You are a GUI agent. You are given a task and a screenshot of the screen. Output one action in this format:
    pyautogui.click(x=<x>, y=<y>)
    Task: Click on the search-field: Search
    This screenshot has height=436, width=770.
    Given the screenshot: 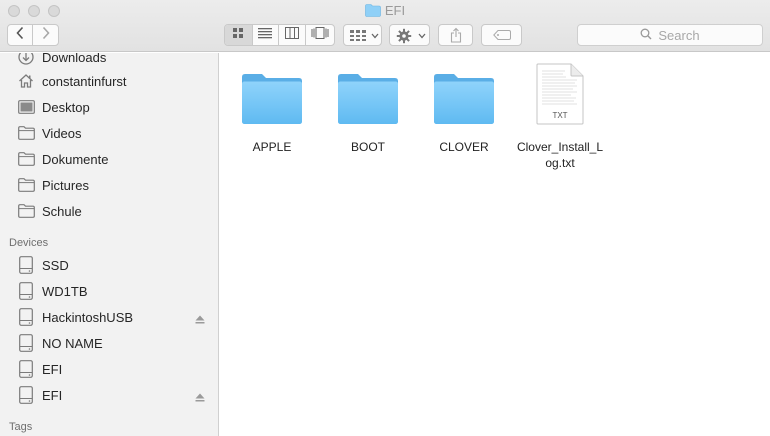 What is the action you would take?
    pyautogui.click(x=670, y=35)
    